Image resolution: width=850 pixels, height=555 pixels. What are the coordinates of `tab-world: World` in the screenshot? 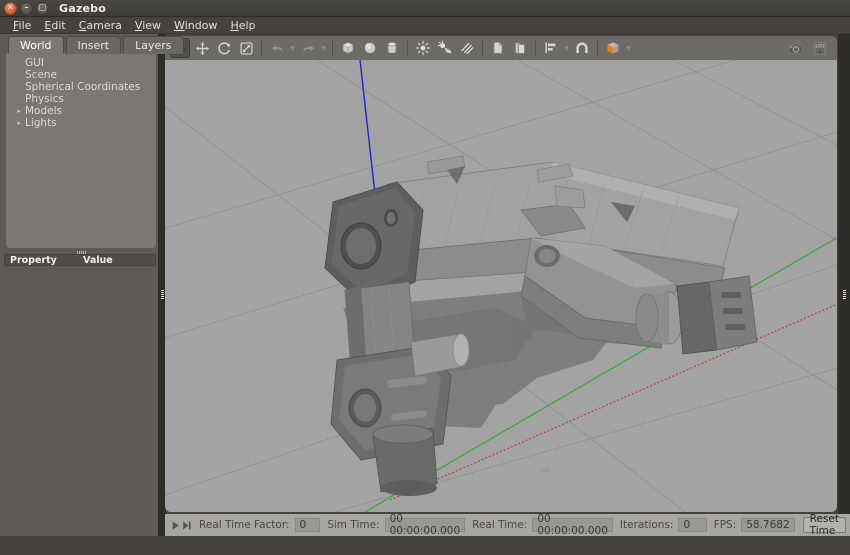 It's located at (36, 45).